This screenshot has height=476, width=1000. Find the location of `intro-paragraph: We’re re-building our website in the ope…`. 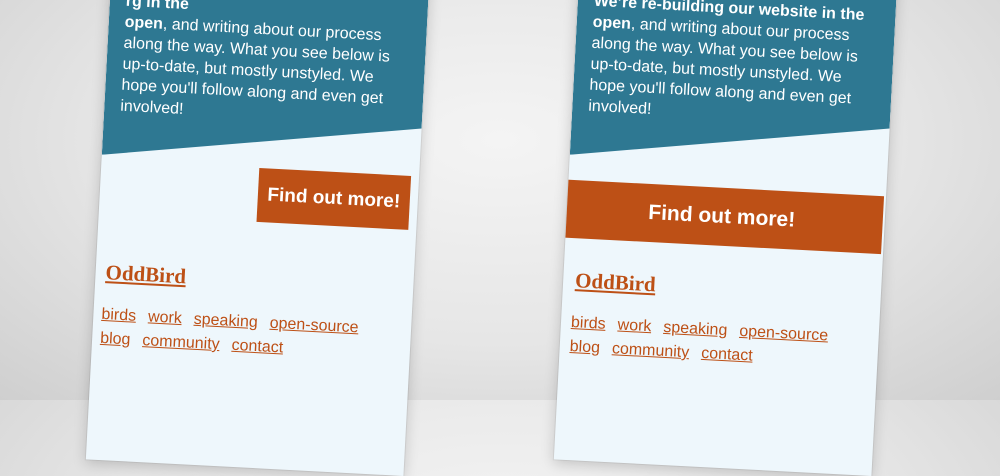

intro-paragraph: We’re re-building our website in the ope… is located at coordinates (736, 66).